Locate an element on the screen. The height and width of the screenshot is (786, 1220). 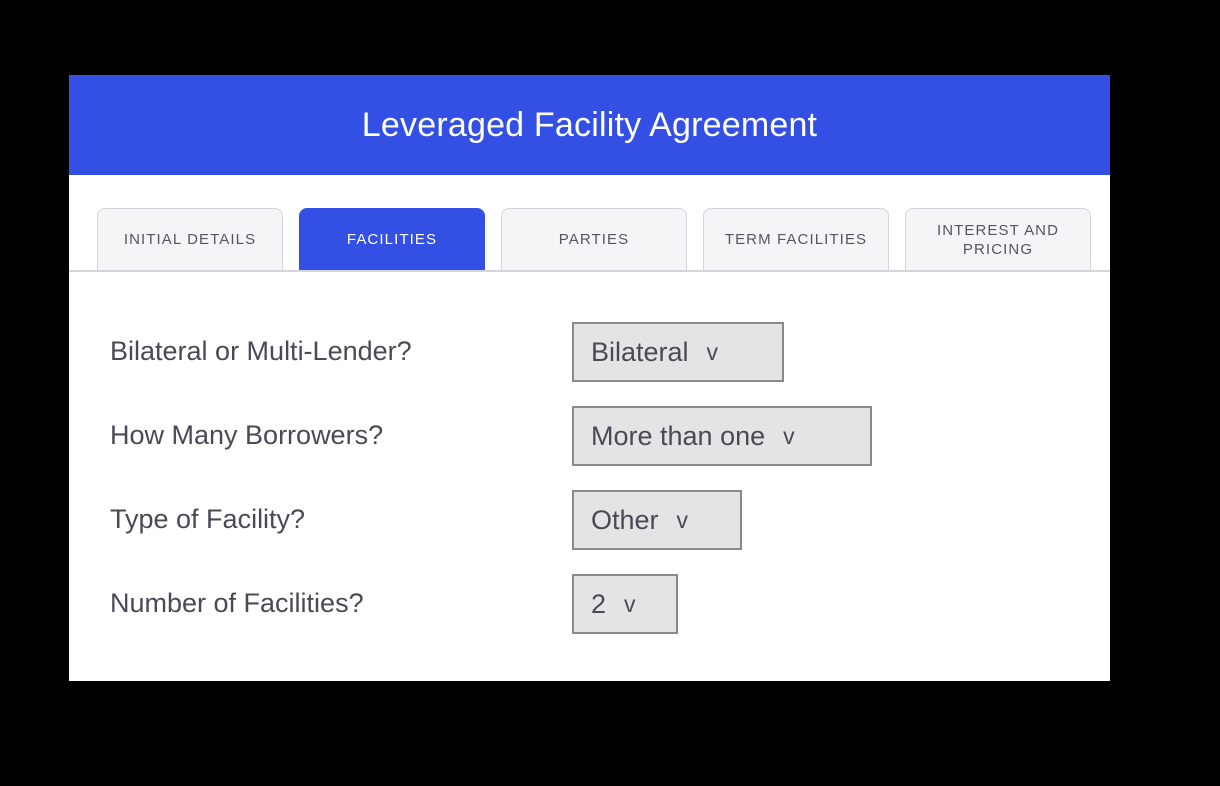
dropdown-how-many-borrowers: More than one v is located at coordinates (722, 436).